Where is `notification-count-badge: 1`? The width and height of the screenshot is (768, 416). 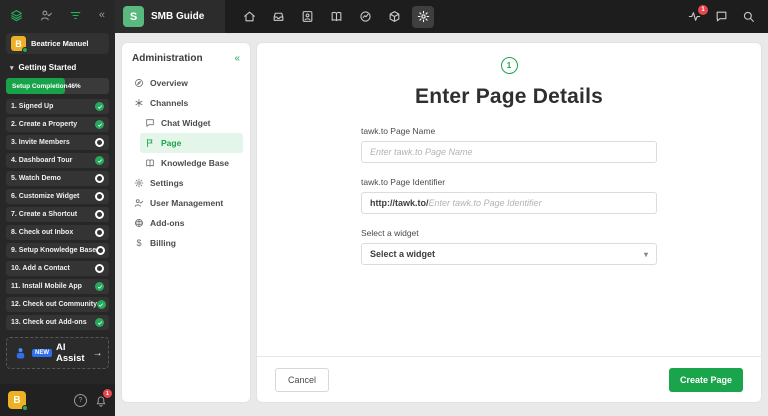 notification-count-badge: 1 is located at coordinates (703, 10).